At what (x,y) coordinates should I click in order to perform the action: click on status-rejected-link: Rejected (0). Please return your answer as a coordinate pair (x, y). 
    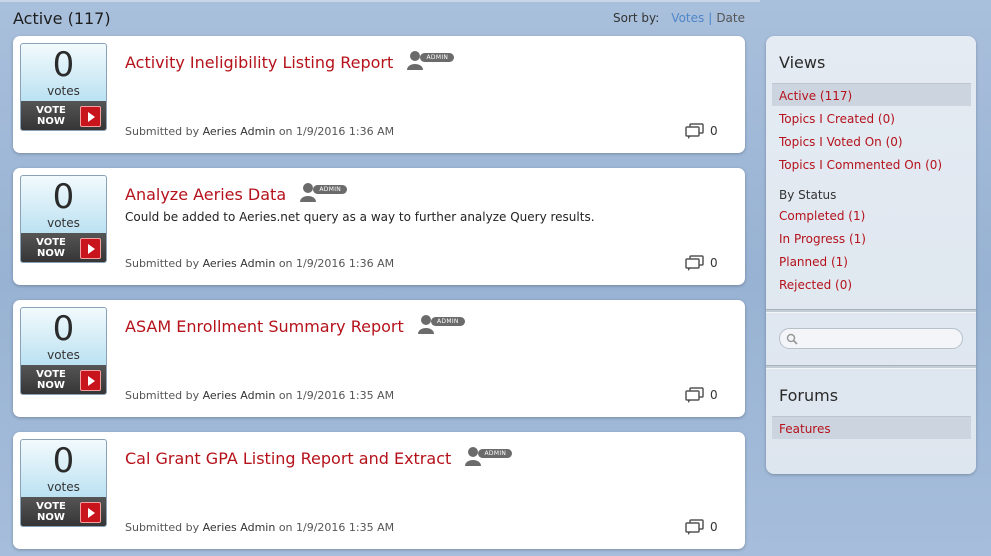
    Looking at the image, I should click on (815, 285).